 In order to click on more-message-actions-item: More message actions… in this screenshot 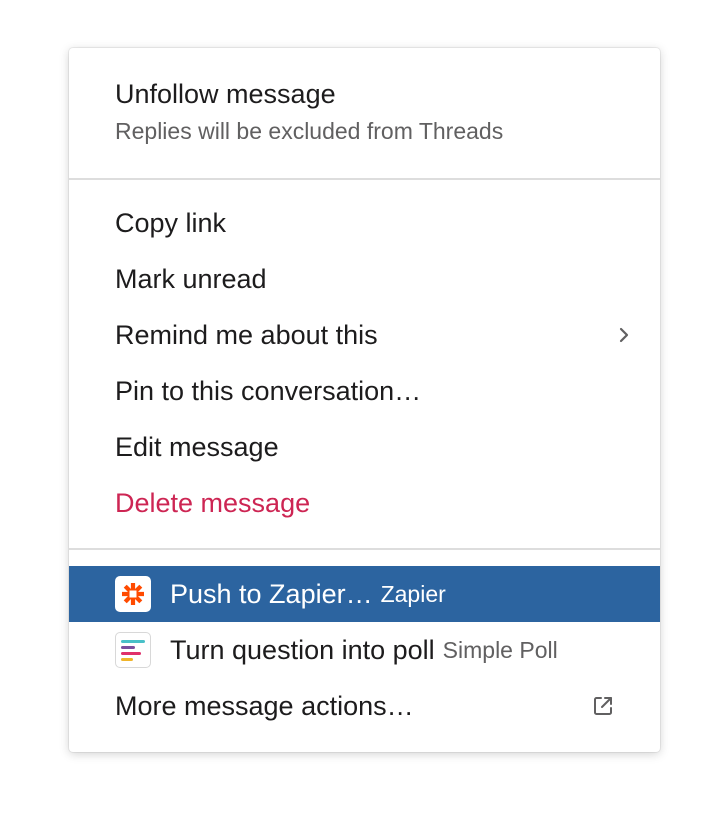, I will do `click(364, 706)`.